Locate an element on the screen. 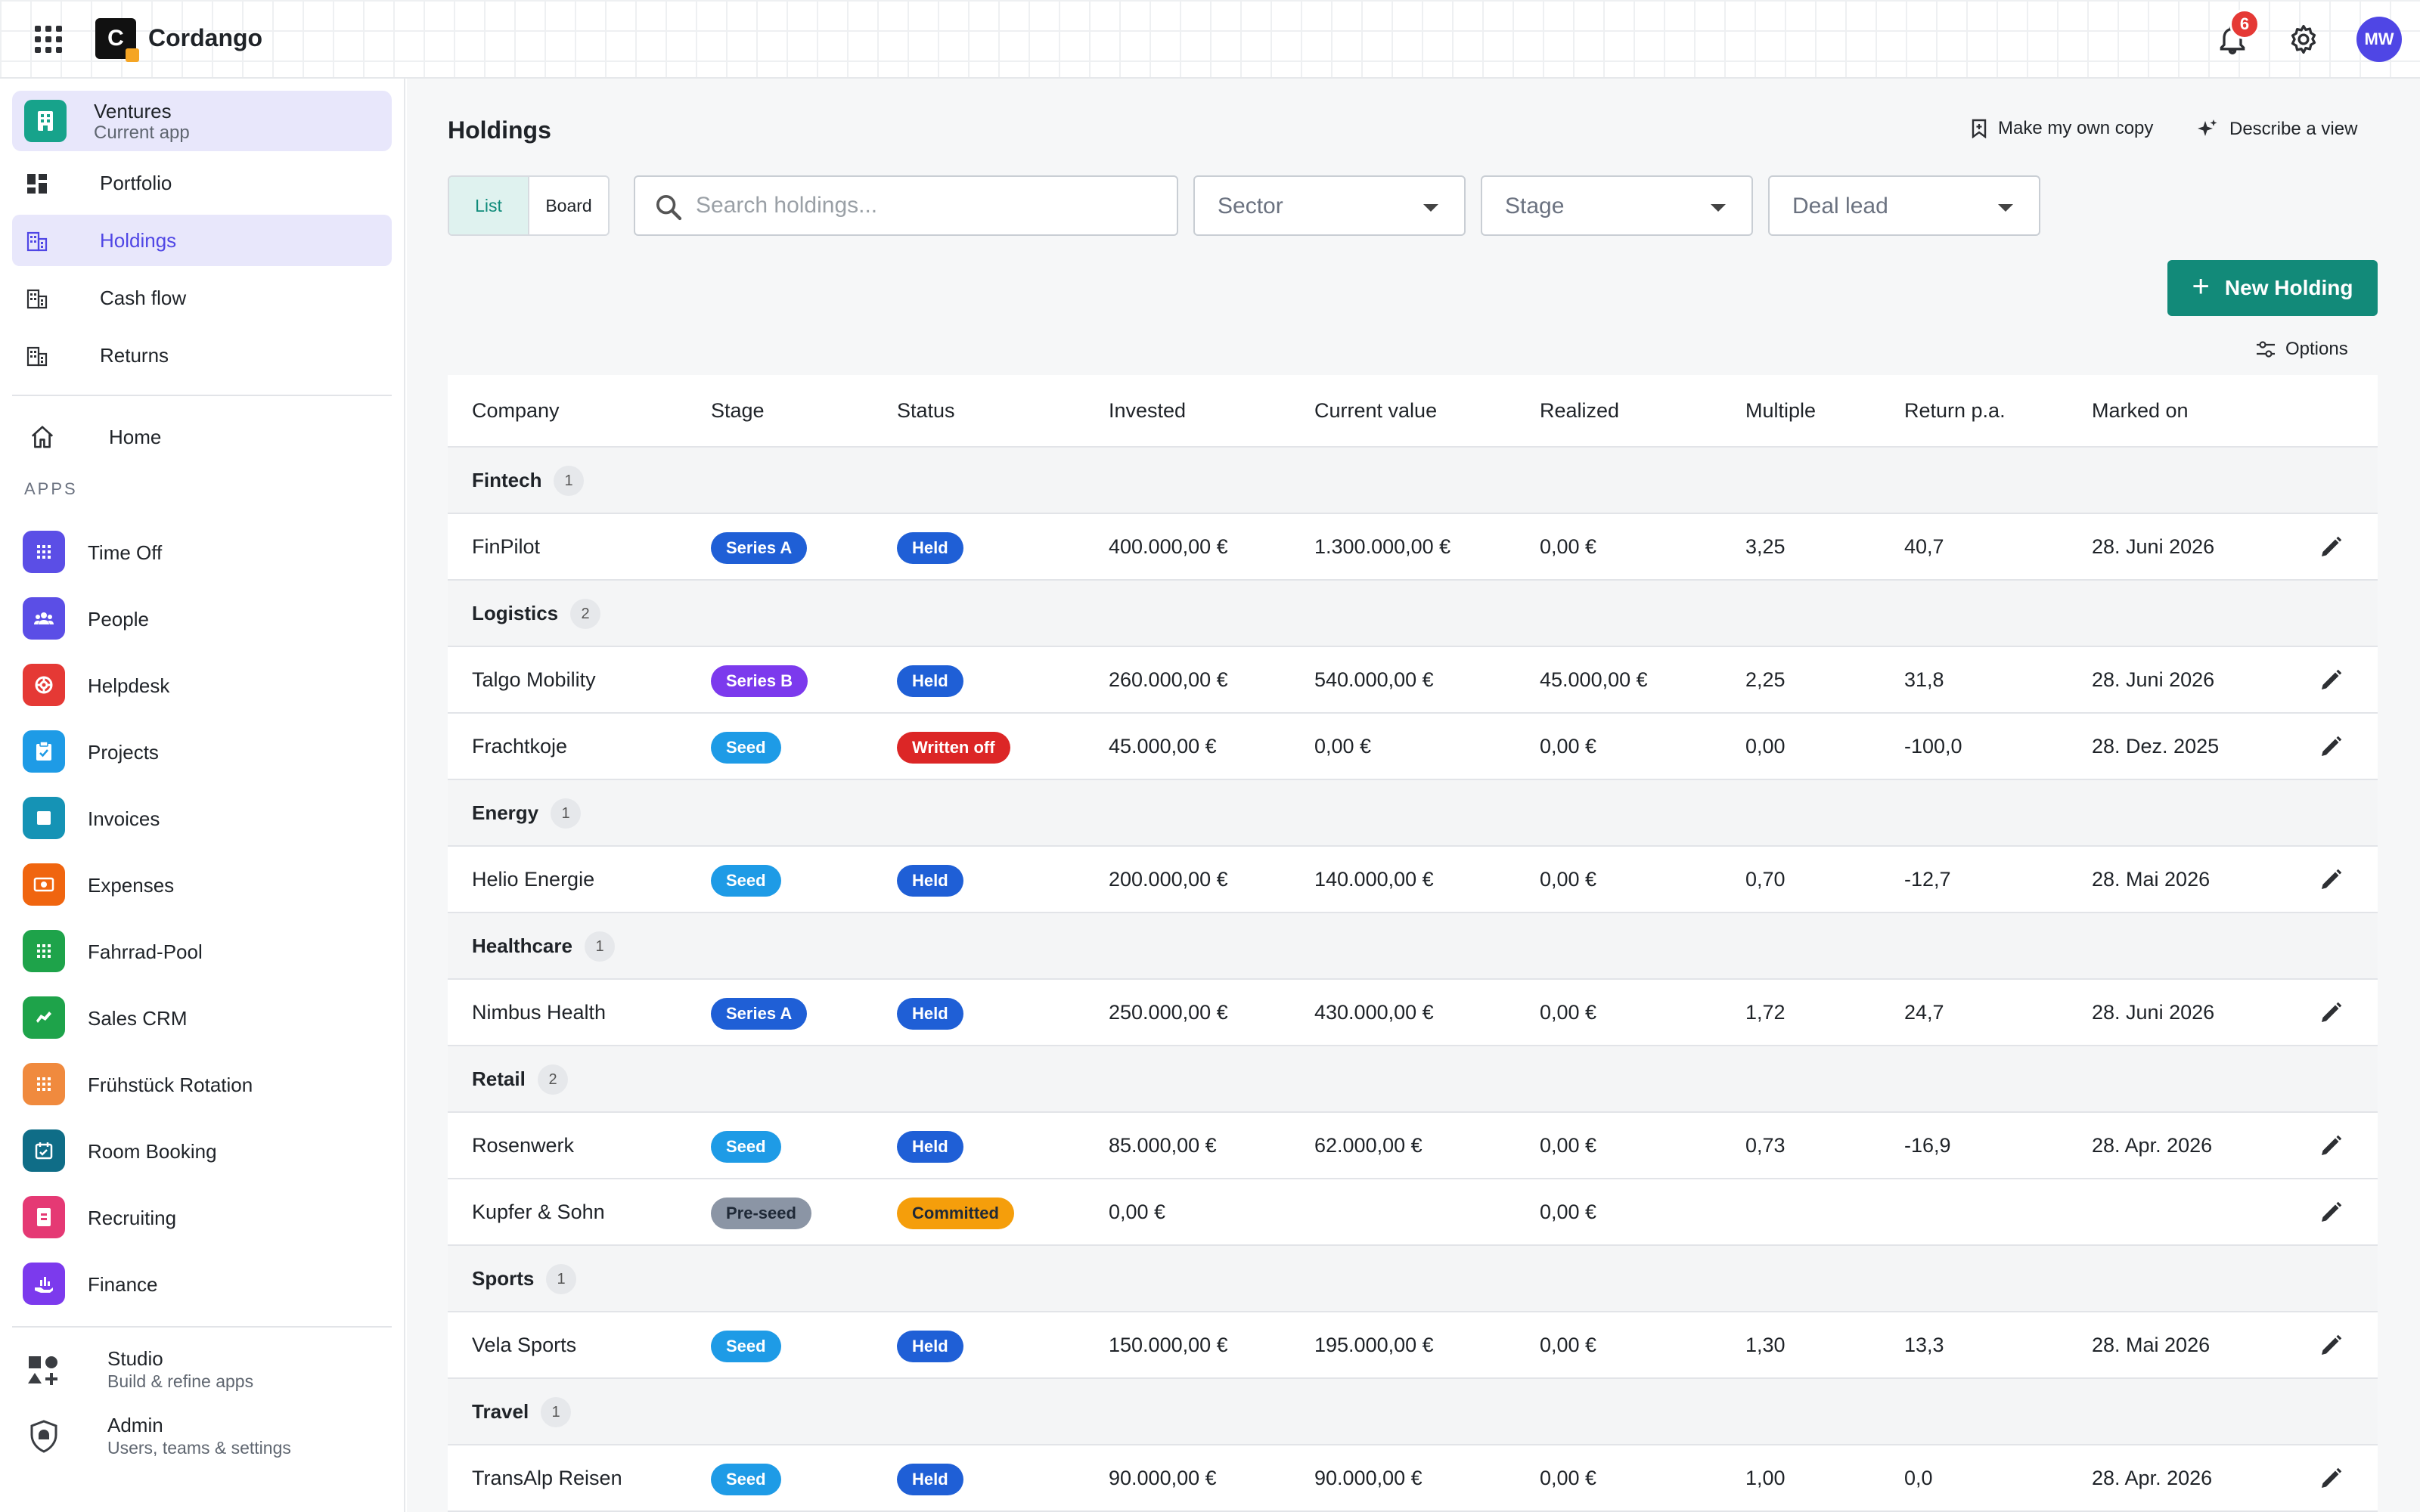 The width and height of the screenshot is (2420, 1512). column-header: Return p.a. is located at coordinates (1955, 411).